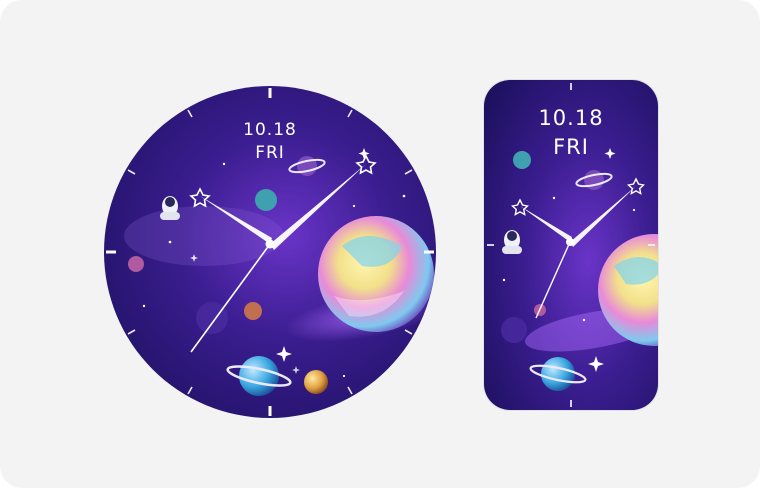  Describe the element at coordinates (376, 274) in the screenshot. I see `big-planet` at that location.